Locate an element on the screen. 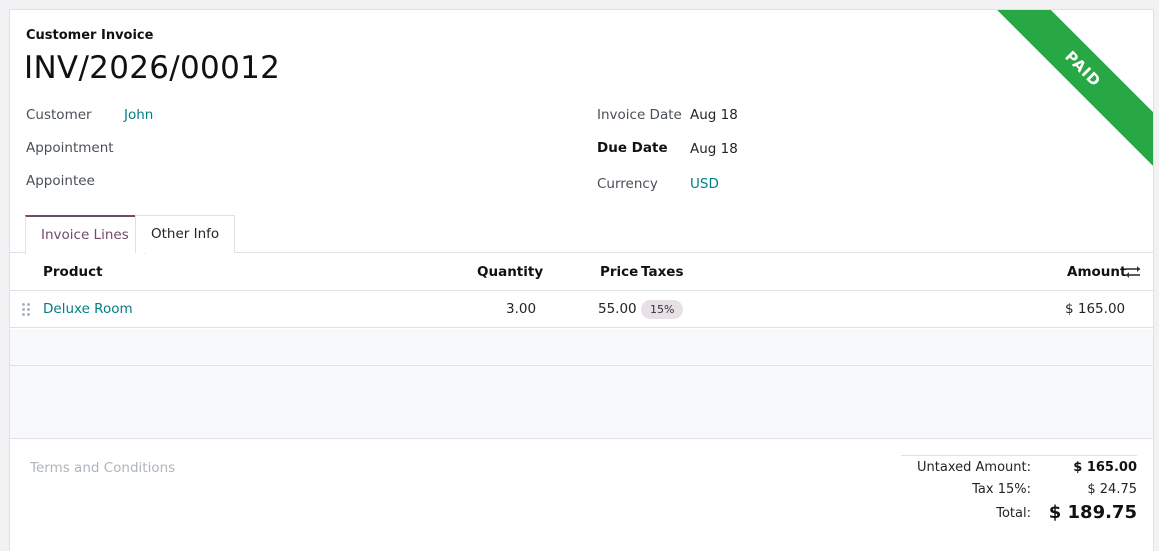 This screenshot has height=551, width=1159. tab-other-info: Other Info is located at coordinates (185, 234).